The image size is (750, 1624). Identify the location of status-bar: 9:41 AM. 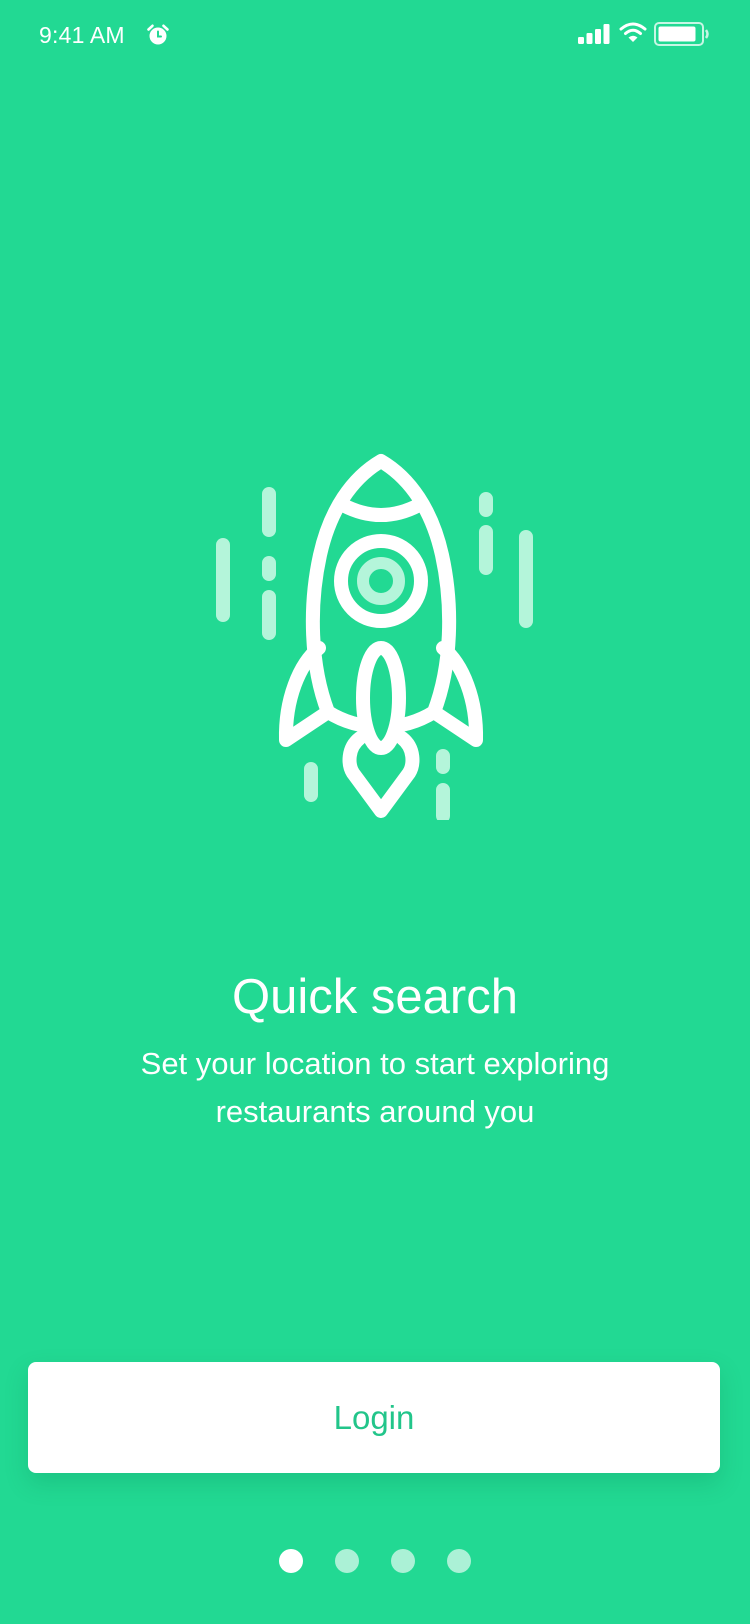
(375, 35).